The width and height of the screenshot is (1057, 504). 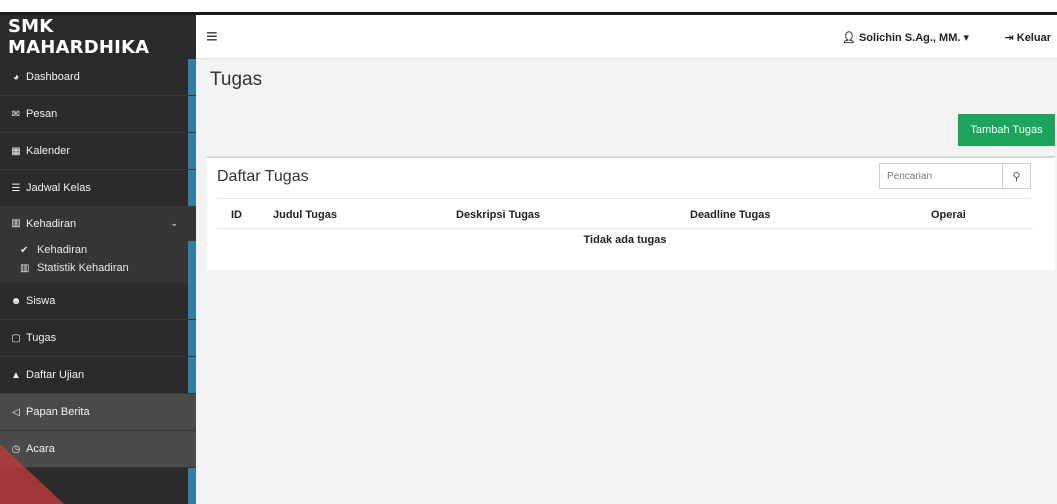 I want to click on users-icon: ☻, so click(x=16, y=301).